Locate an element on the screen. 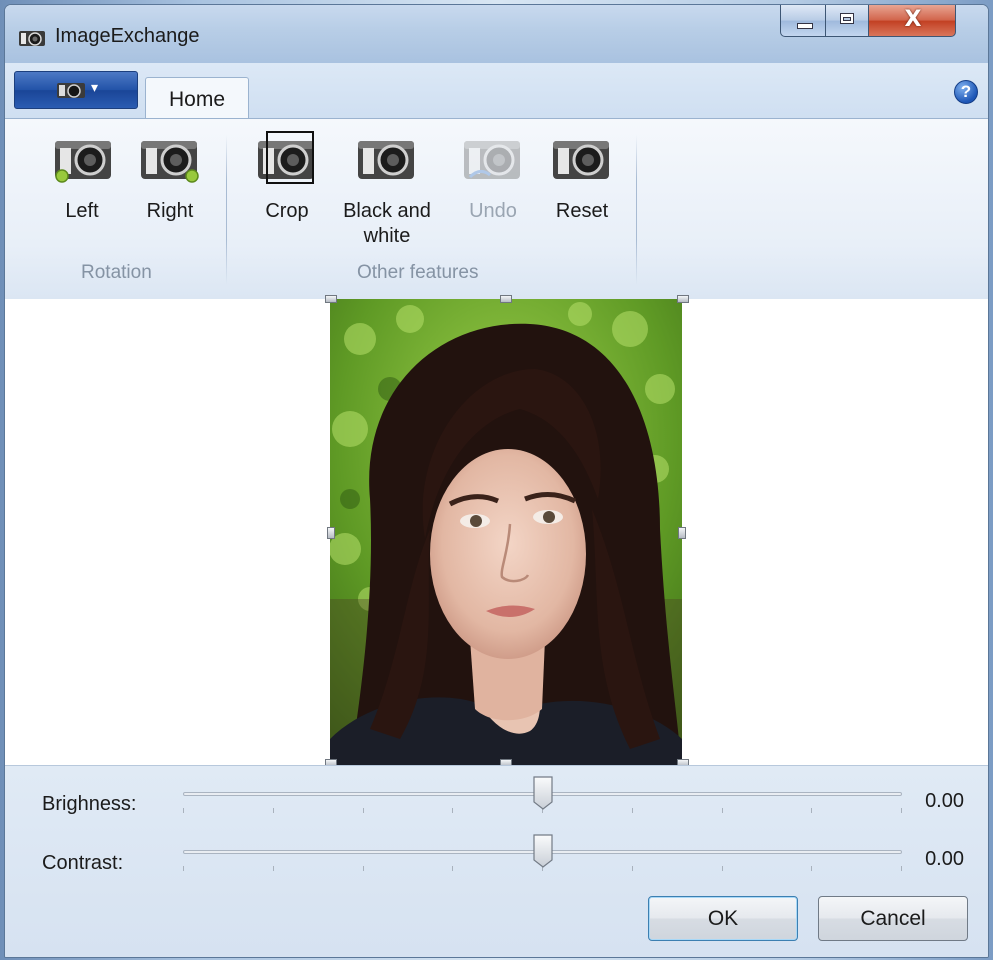 Image resolution: width=993 pixels, height=960 pixels. reset-icon is located at coordinates (581, 160).